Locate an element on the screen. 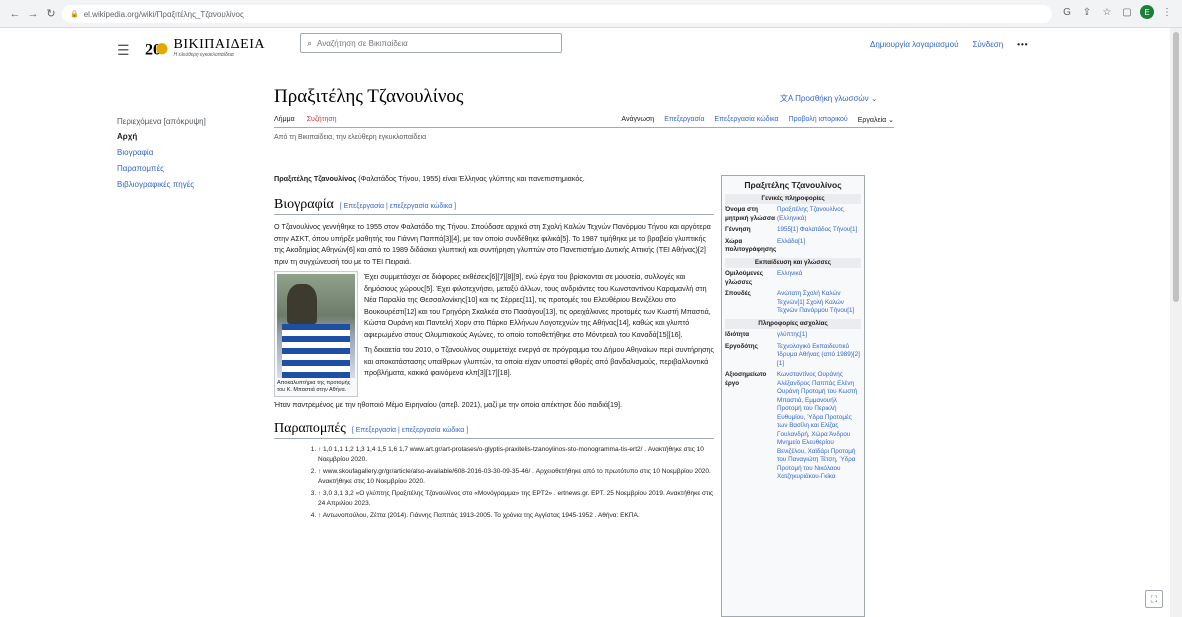 The height and width of the screenshot is (617, 1182). tab-article: Λήμμα is located at coordinates (284, 119).